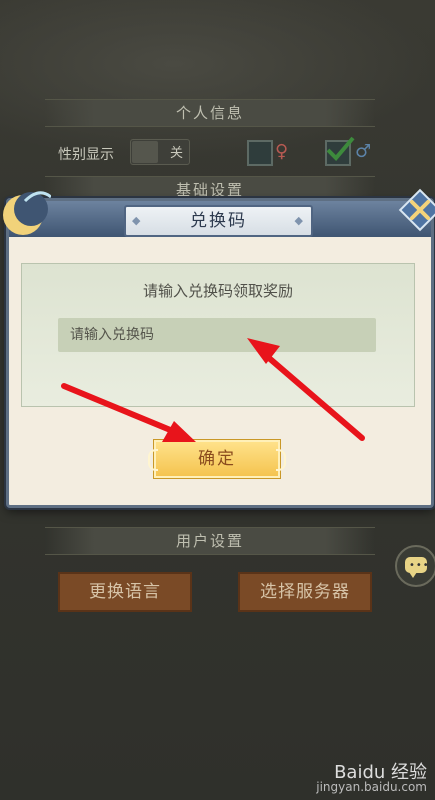 The width and height of the screenshot is (435, 800). I want to click on watermark-url: jingyan.baidu.com, so click(371, 787).